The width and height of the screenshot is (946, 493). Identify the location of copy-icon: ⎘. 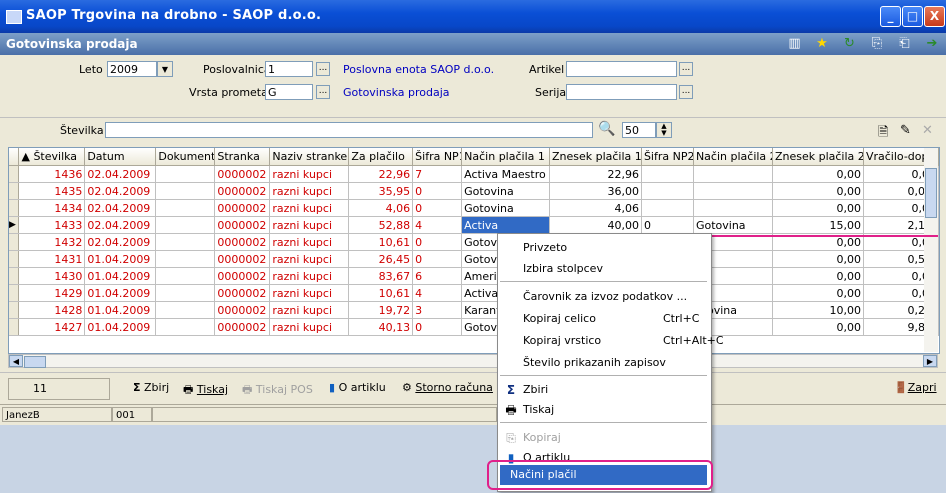
(877, 44).